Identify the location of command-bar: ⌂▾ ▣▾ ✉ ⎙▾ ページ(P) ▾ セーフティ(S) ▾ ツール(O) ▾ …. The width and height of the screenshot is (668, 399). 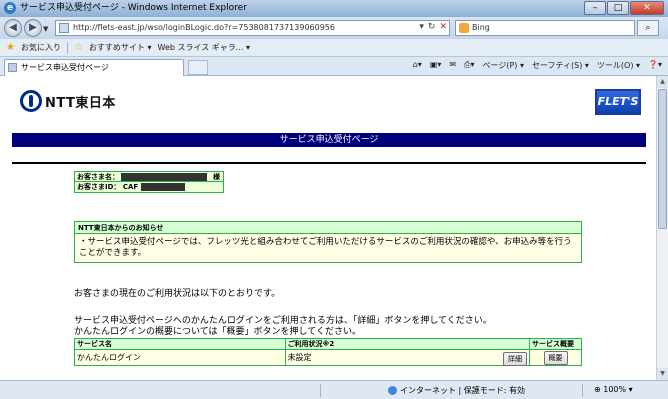
(537, 65).